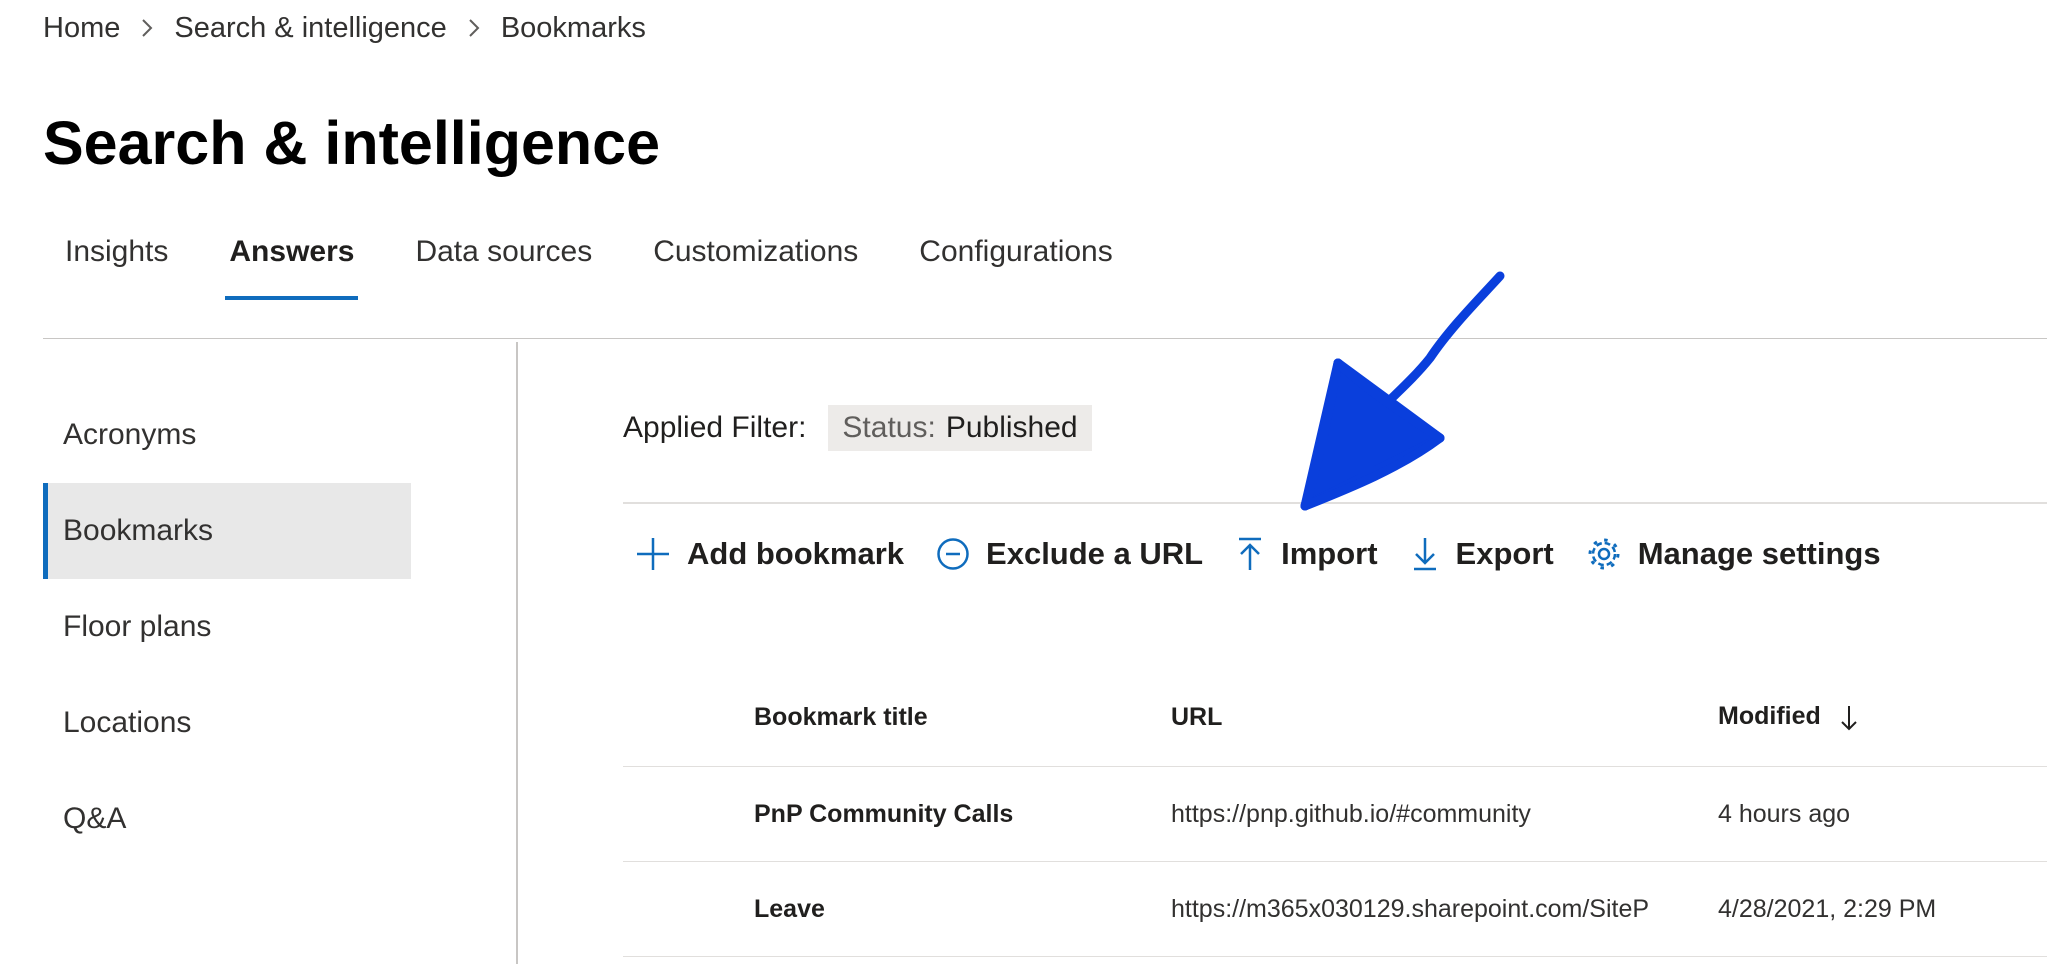 The width and height of the screenshot is (2047, 964). What do you see at coordinates (1351, 813) in the screenshot?
I see `bookmark-url-cell: https://pnp.github.io/#community` at bounding box center [1351, 813].